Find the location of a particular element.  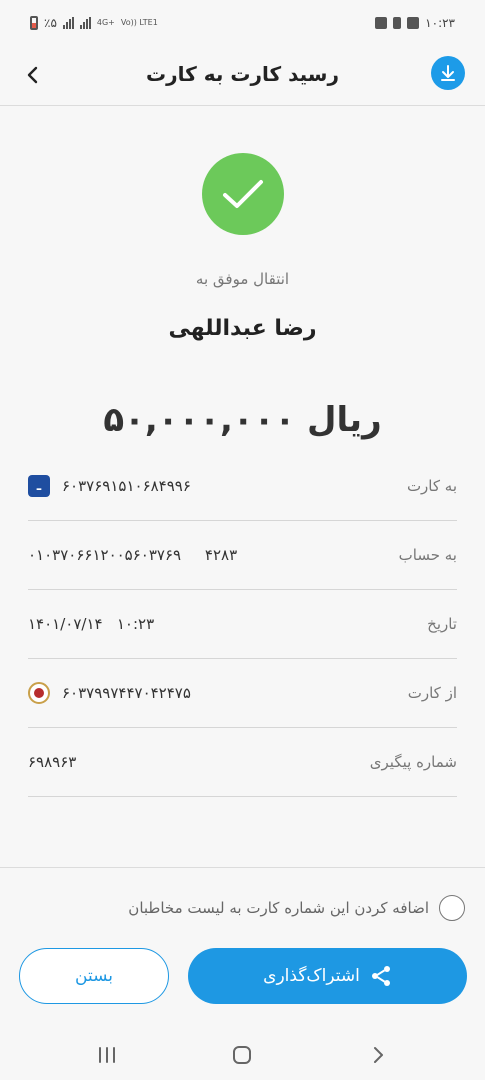

status-right: ۱۰:۲۳ is located at coordinates (415, 23).